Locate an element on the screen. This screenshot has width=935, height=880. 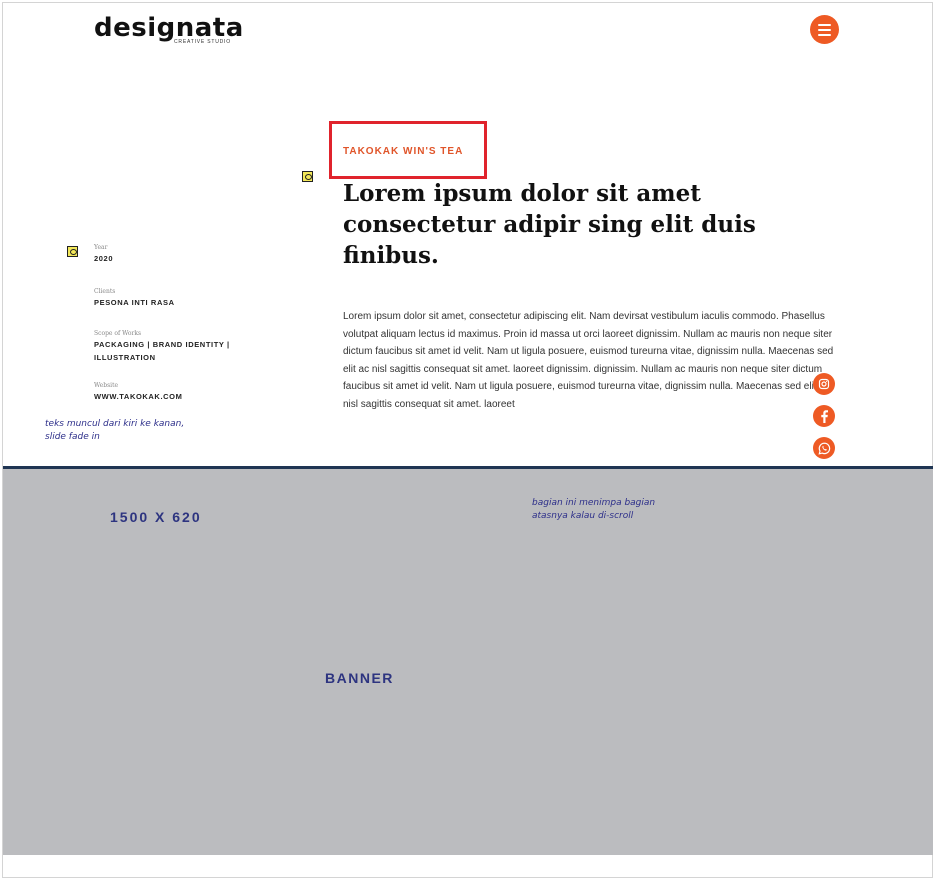
project-name: TAKOKAK WIN'S TEA is located at coordinates (403, 151).